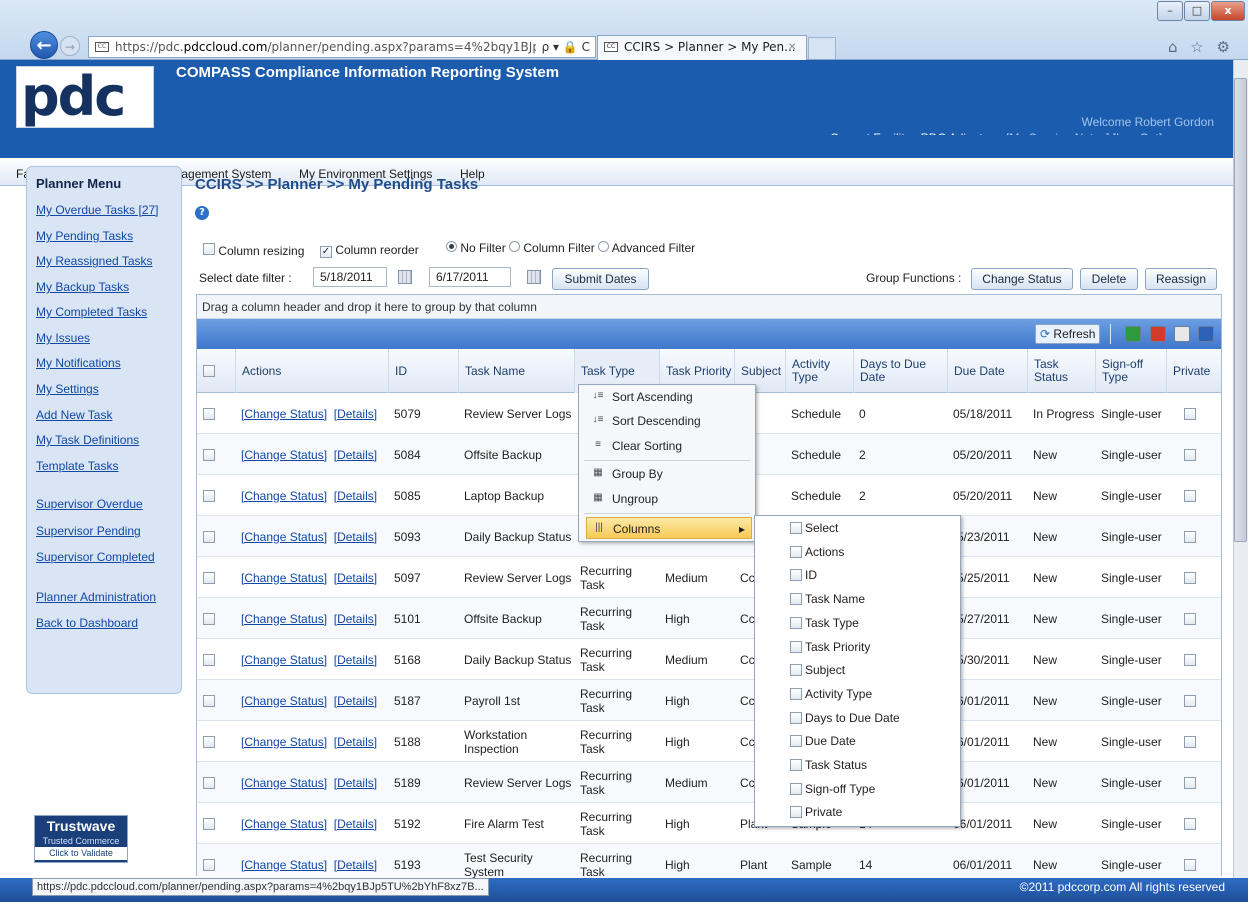 The image size is (1248, 902). Describe the element at coordinates (209, 371) in the screenshot. I see `select-all-checkbox` at that location.